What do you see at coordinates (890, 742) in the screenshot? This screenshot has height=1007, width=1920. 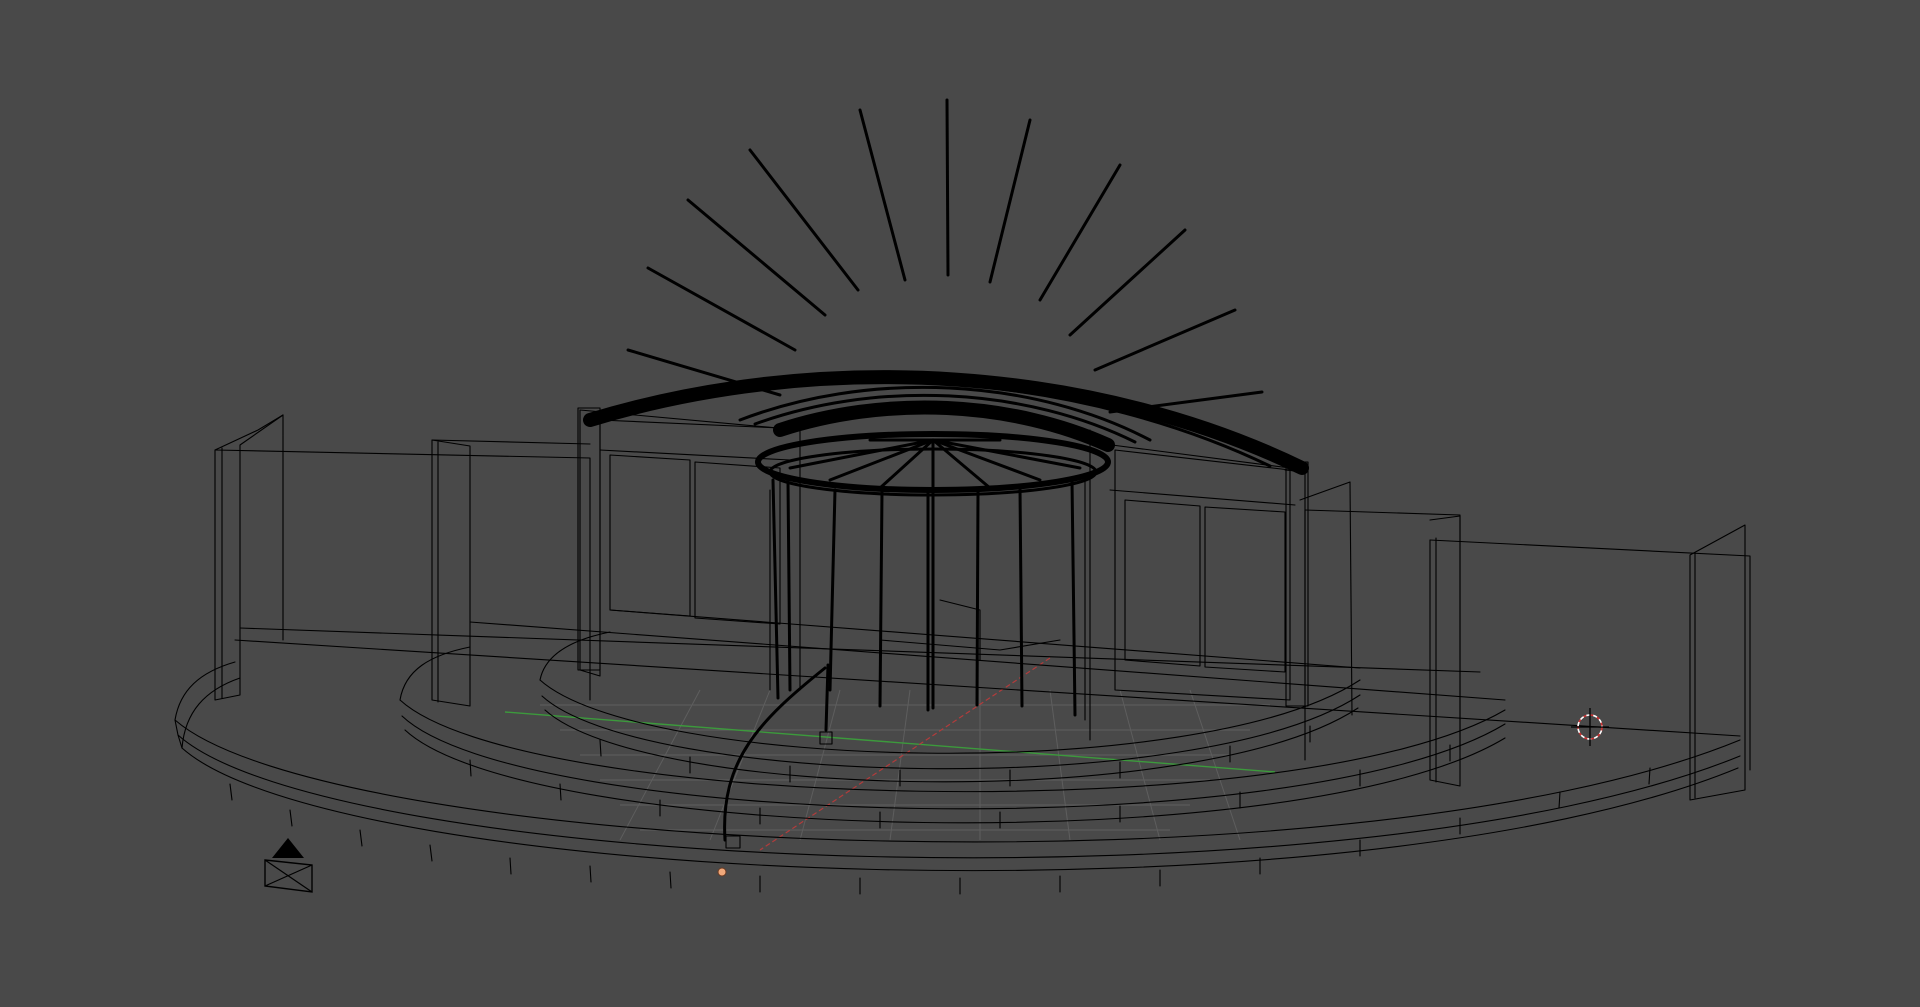 I see `y-axis-line` at bounding box center [890, 742].